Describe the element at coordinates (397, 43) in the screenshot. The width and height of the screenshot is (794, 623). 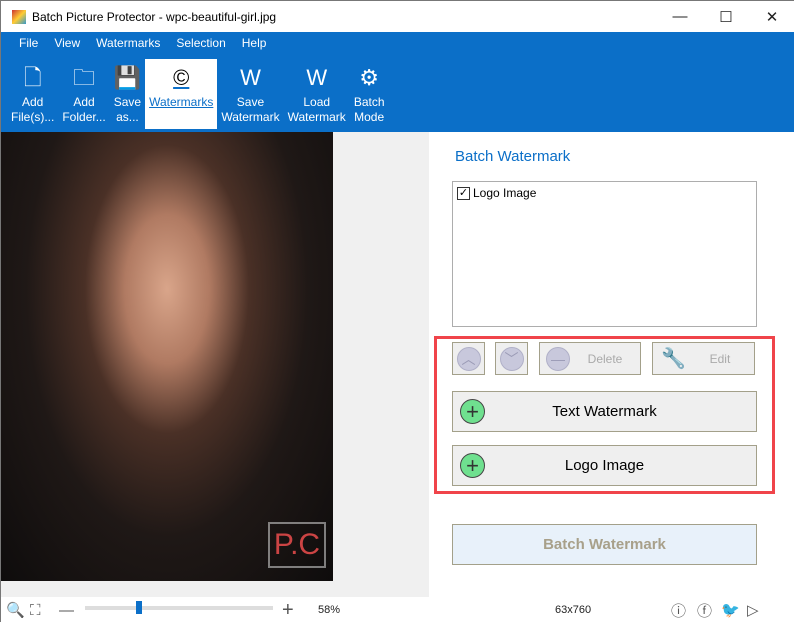
I see `menu-bar: File View Watermarks Selection Help` at that location.